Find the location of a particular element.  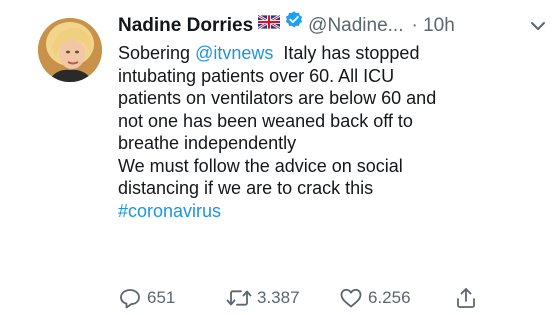

retweet-button: 3.387 is located at coordinates (263, 298).